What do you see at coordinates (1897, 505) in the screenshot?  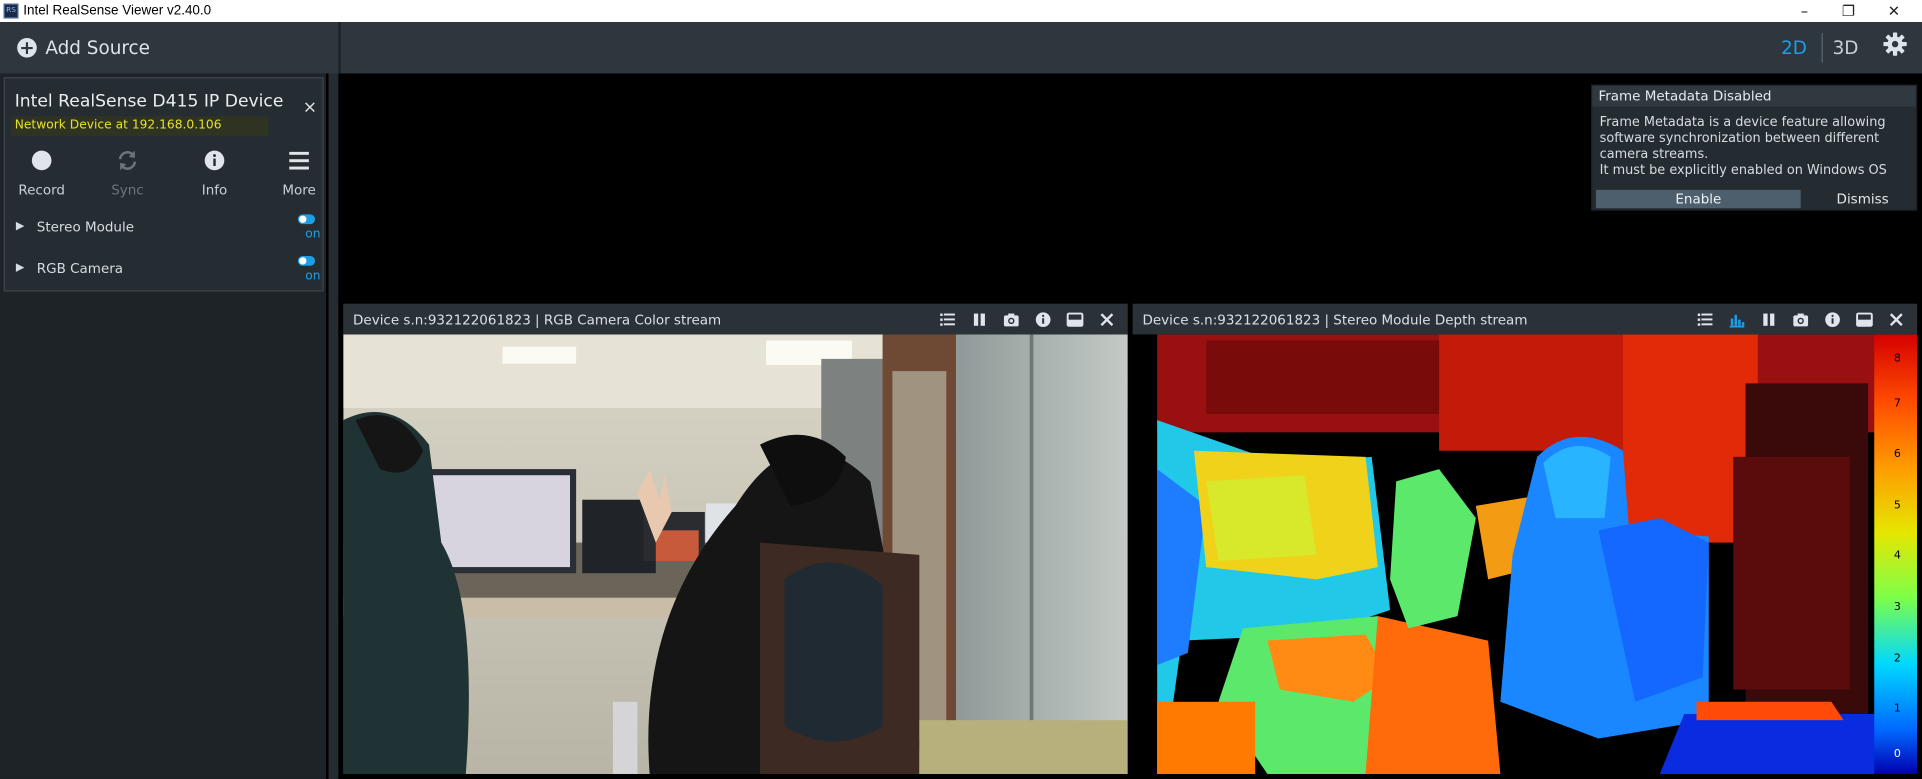 I see `colorbar-label-5: 5` at bounding box center [1897, 505].